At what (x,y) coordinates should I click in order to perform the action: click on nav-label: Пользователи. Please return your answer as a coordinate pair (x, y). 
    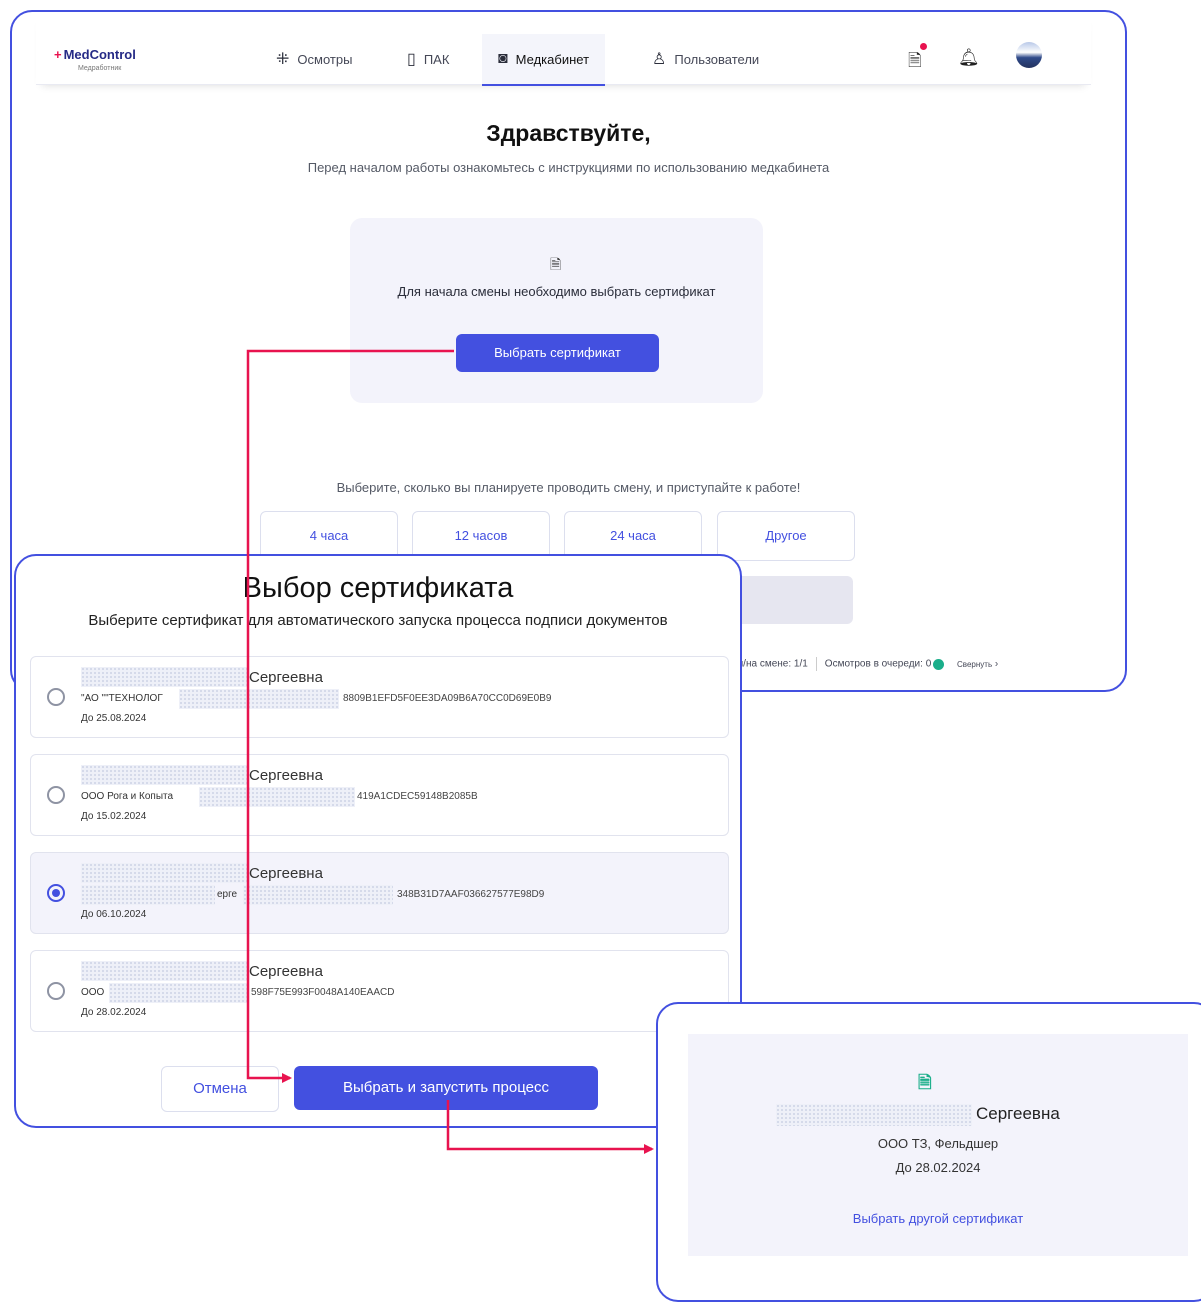
    Looking at the image, I should click on (717, 59).